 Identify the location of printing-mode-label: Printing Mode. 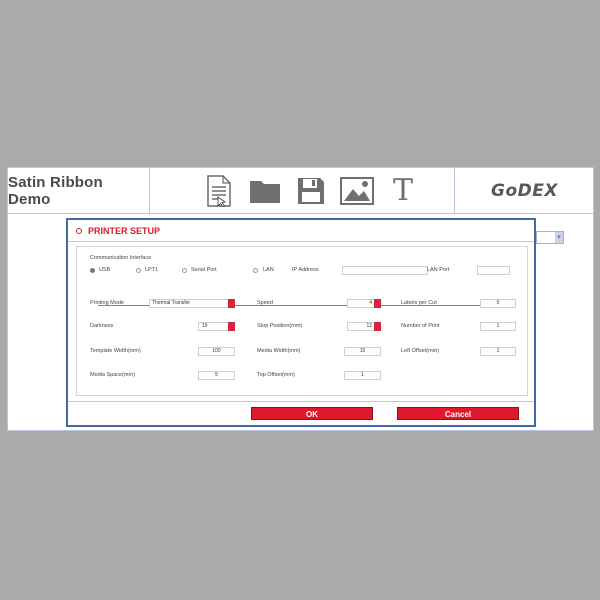
(107, 303).